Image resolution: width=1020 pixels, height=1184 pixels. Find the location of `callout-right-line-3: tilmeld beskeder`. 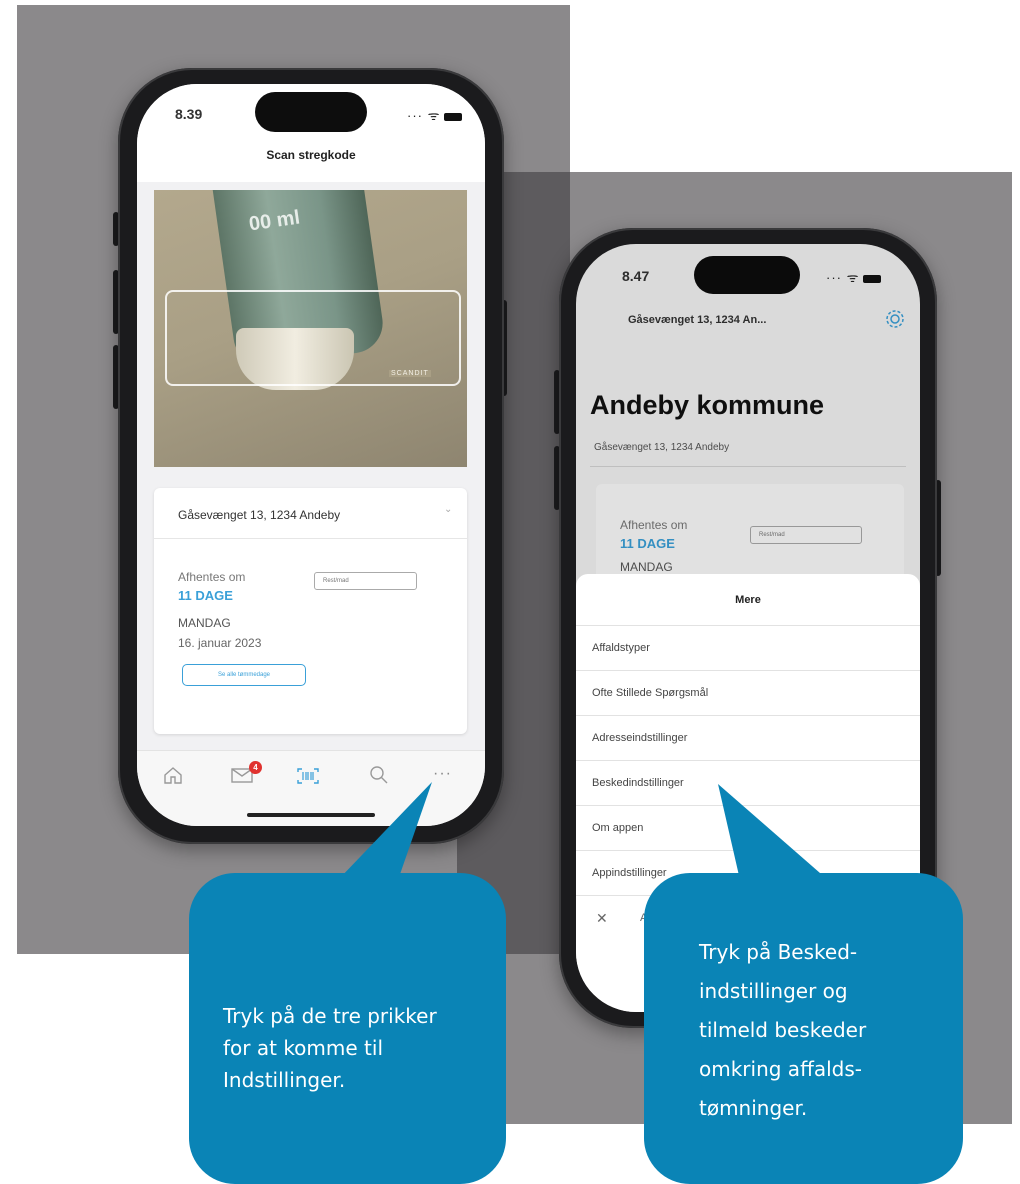

callout-right-line-3: tilmeld beskeder is located at coordinates (783, 1030).